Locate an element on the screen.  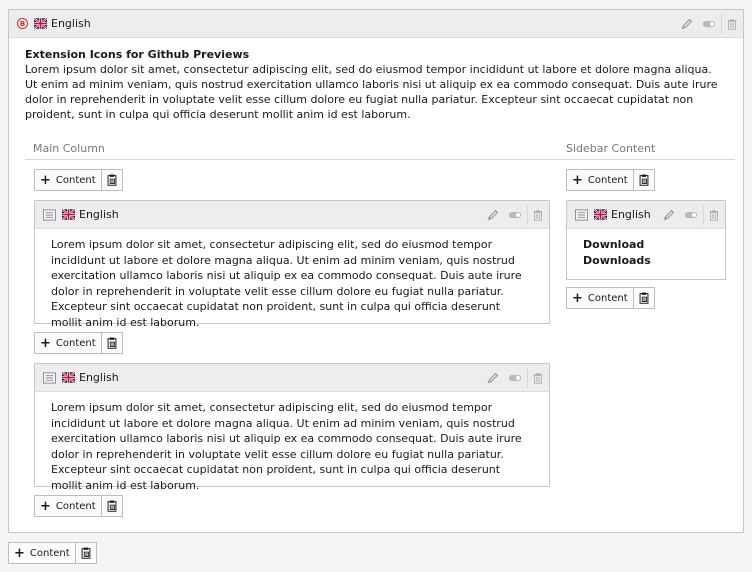
sidebar-card-text: Download Downloads is located at coordinates (646, 252).